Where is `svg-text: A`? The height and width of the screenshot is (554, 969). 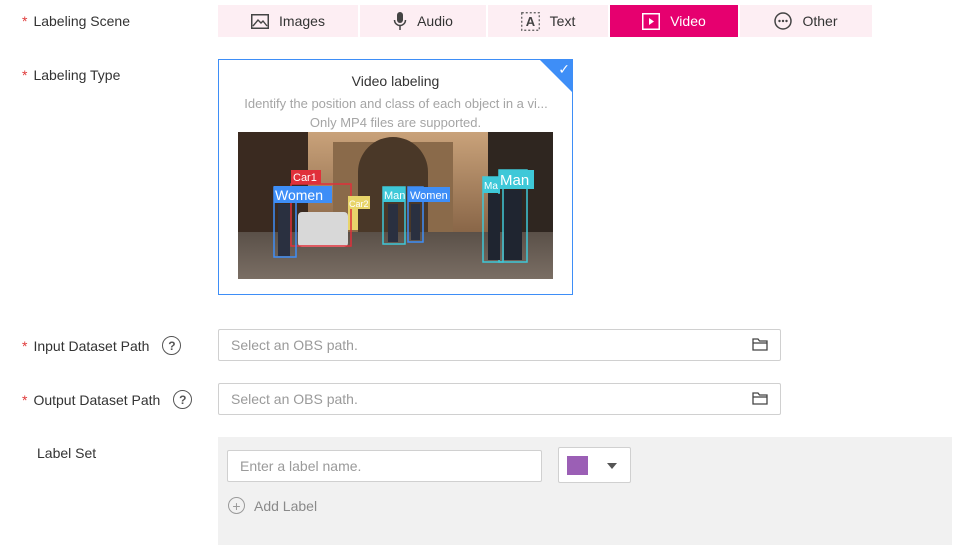 svg-text: A is located at coordinates (530, 21).